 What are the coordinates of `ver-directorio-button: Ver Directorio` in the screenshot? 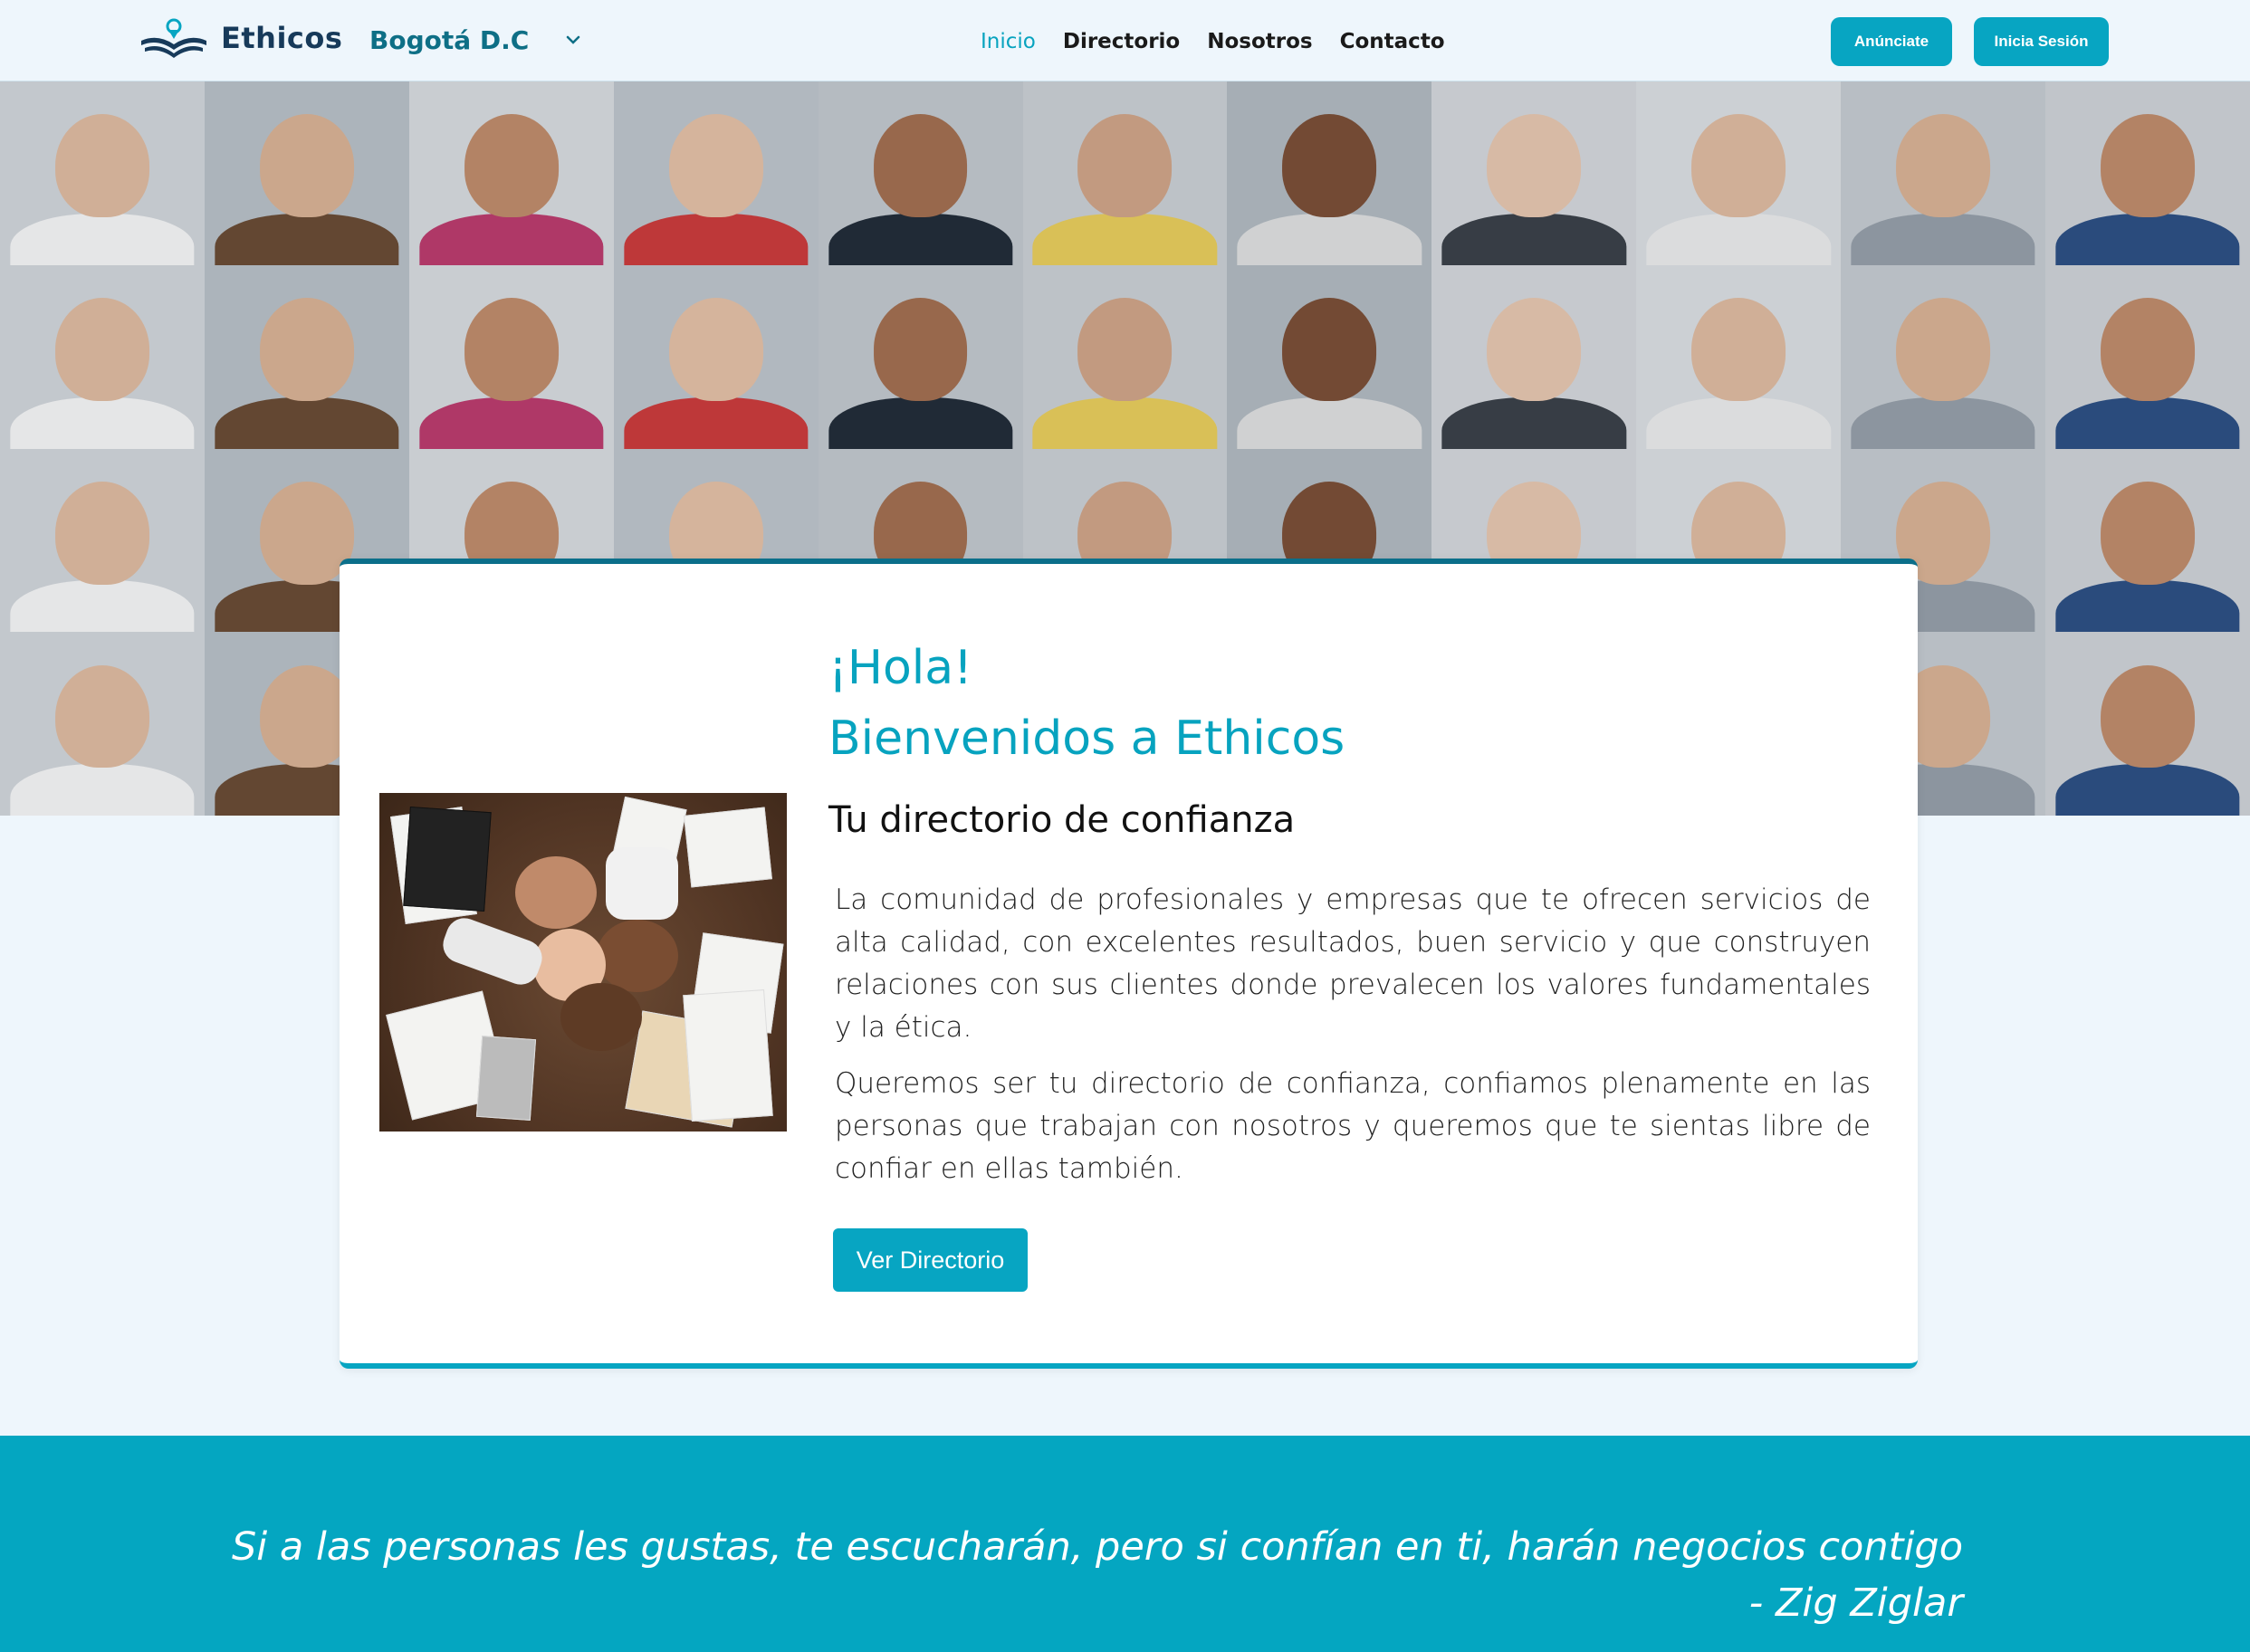 It's located at (930, 1260).